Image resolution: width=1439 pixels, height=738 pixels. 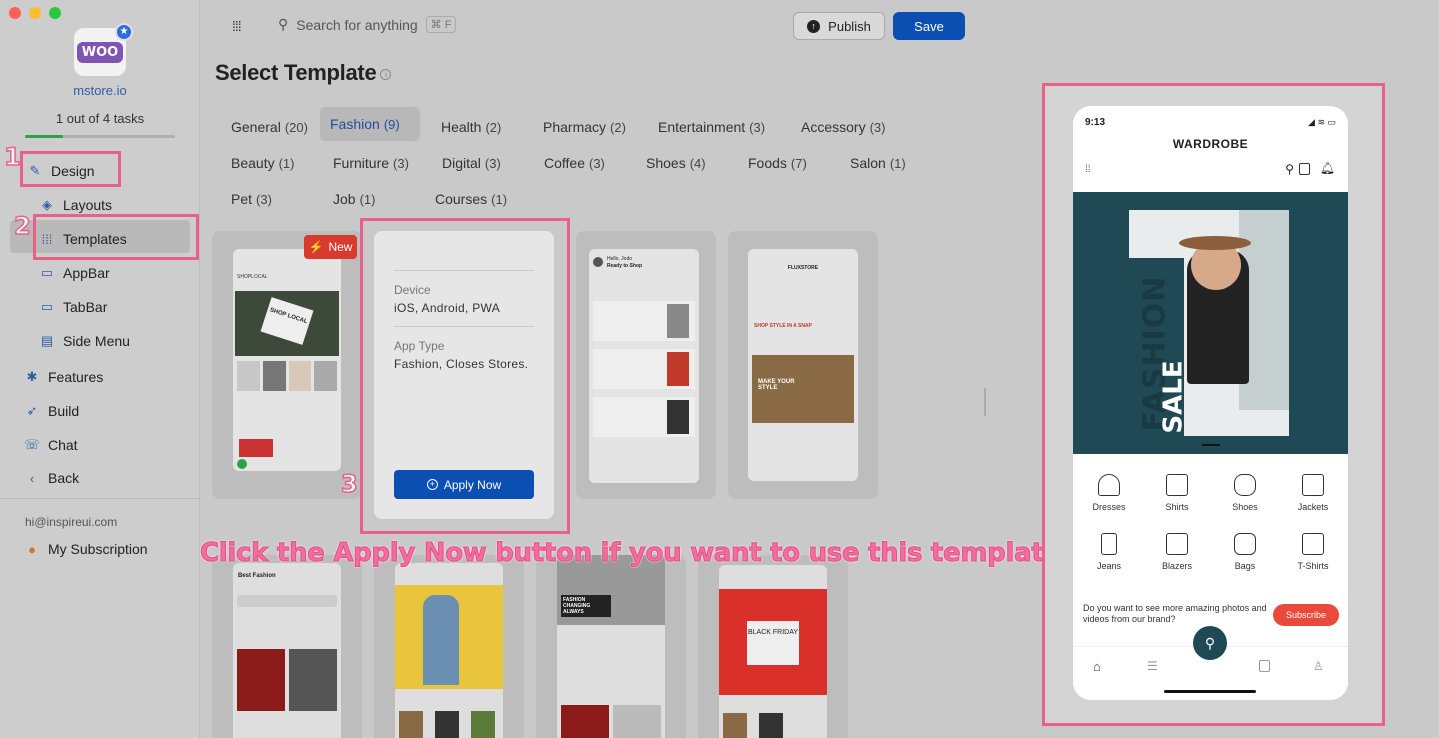 I want to click on store-logo: WOO ★, so click(x=103, y=49).